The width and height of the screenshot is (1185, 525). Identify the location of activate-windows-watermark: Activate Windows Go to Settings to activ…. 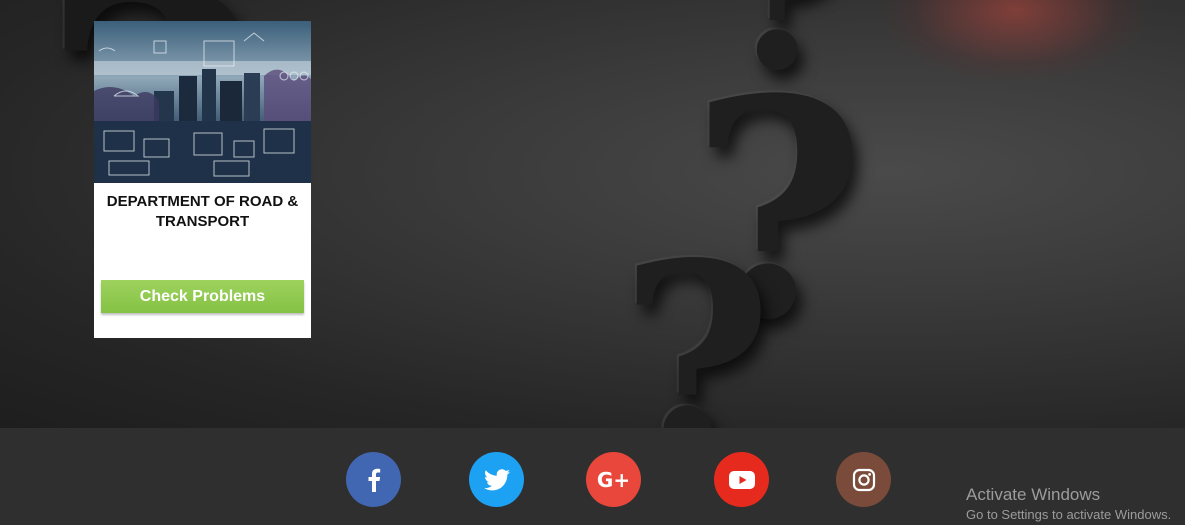
(1068, 504).